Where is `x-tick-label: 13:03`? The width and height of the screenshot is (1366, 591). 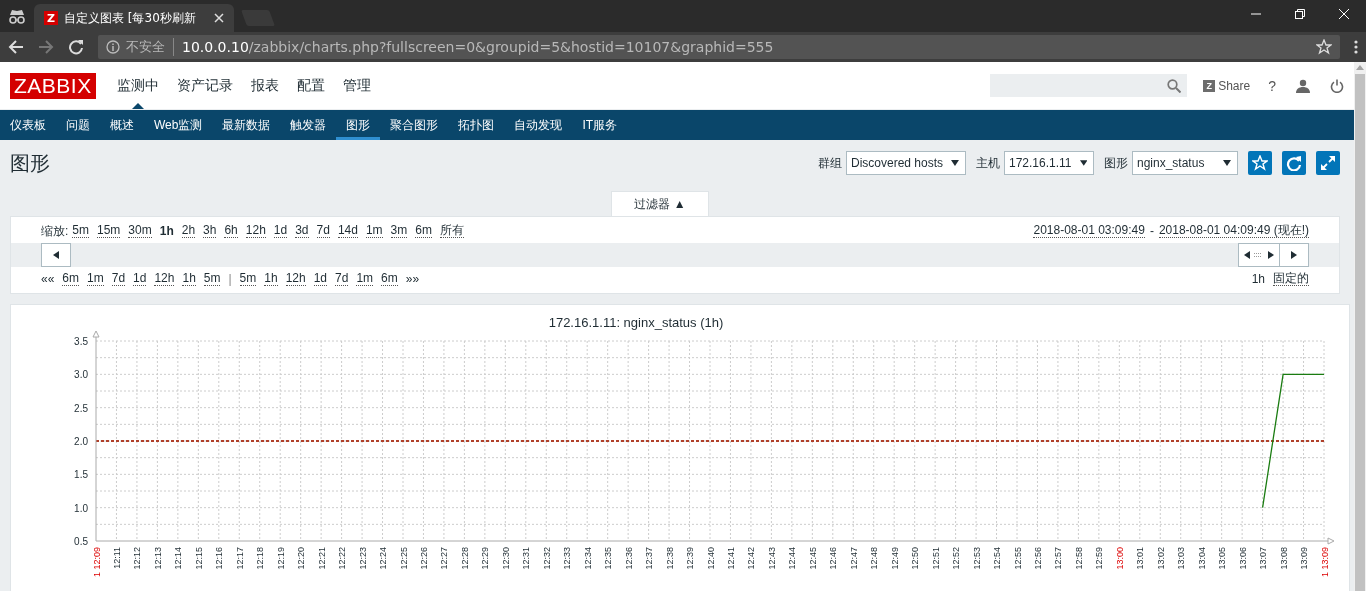 x-tick-label: 13:03 is located at coordinates (1181, 558).